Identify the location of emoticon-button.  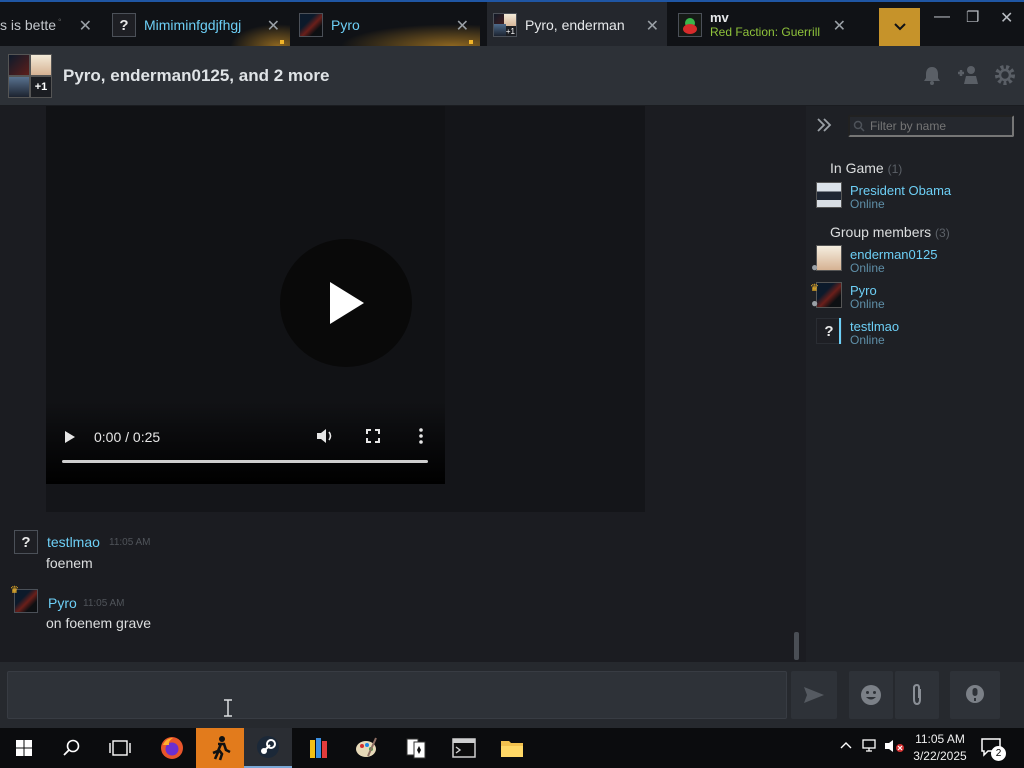
(871, 695).